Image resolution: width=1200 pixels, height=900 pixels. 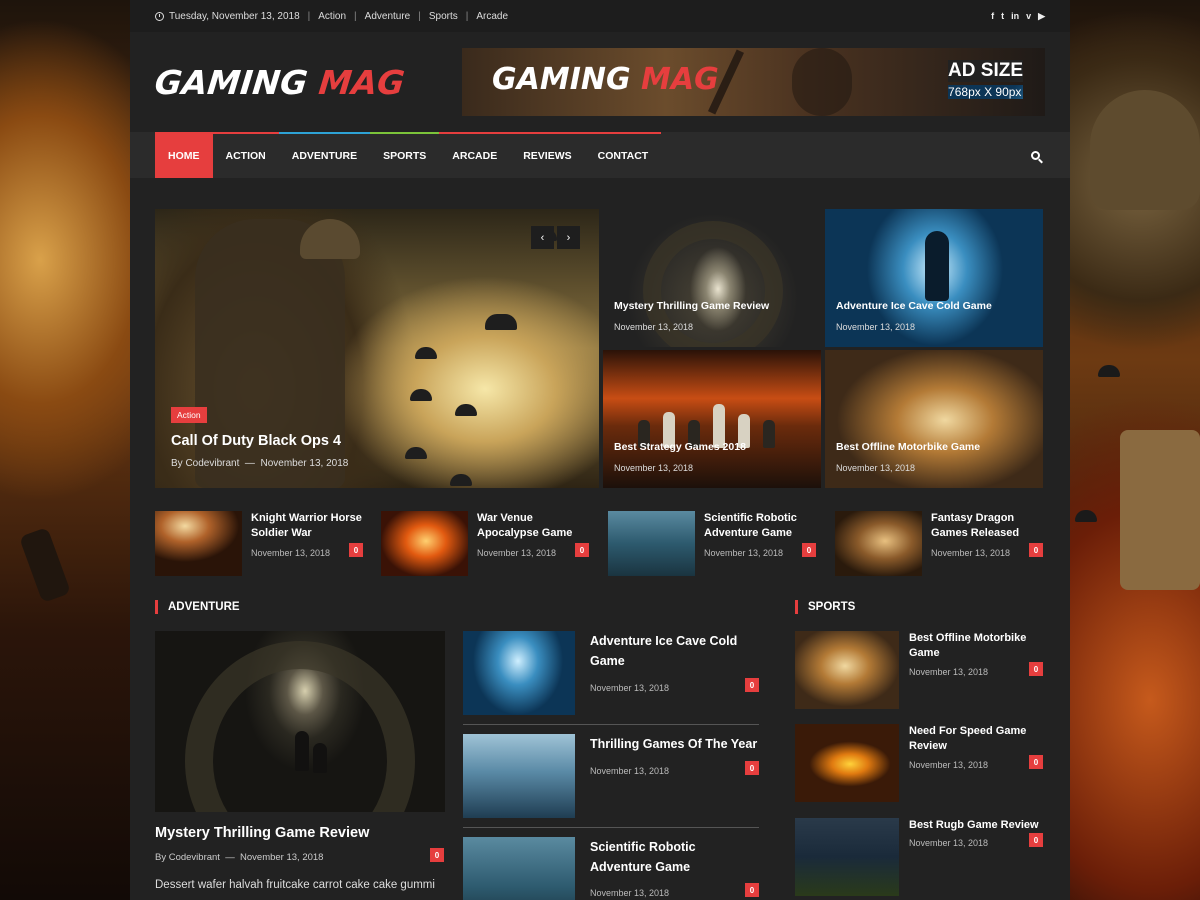 I want to click on tile-title: Best Offline Motorbike Game, so click(x=908, y=447).